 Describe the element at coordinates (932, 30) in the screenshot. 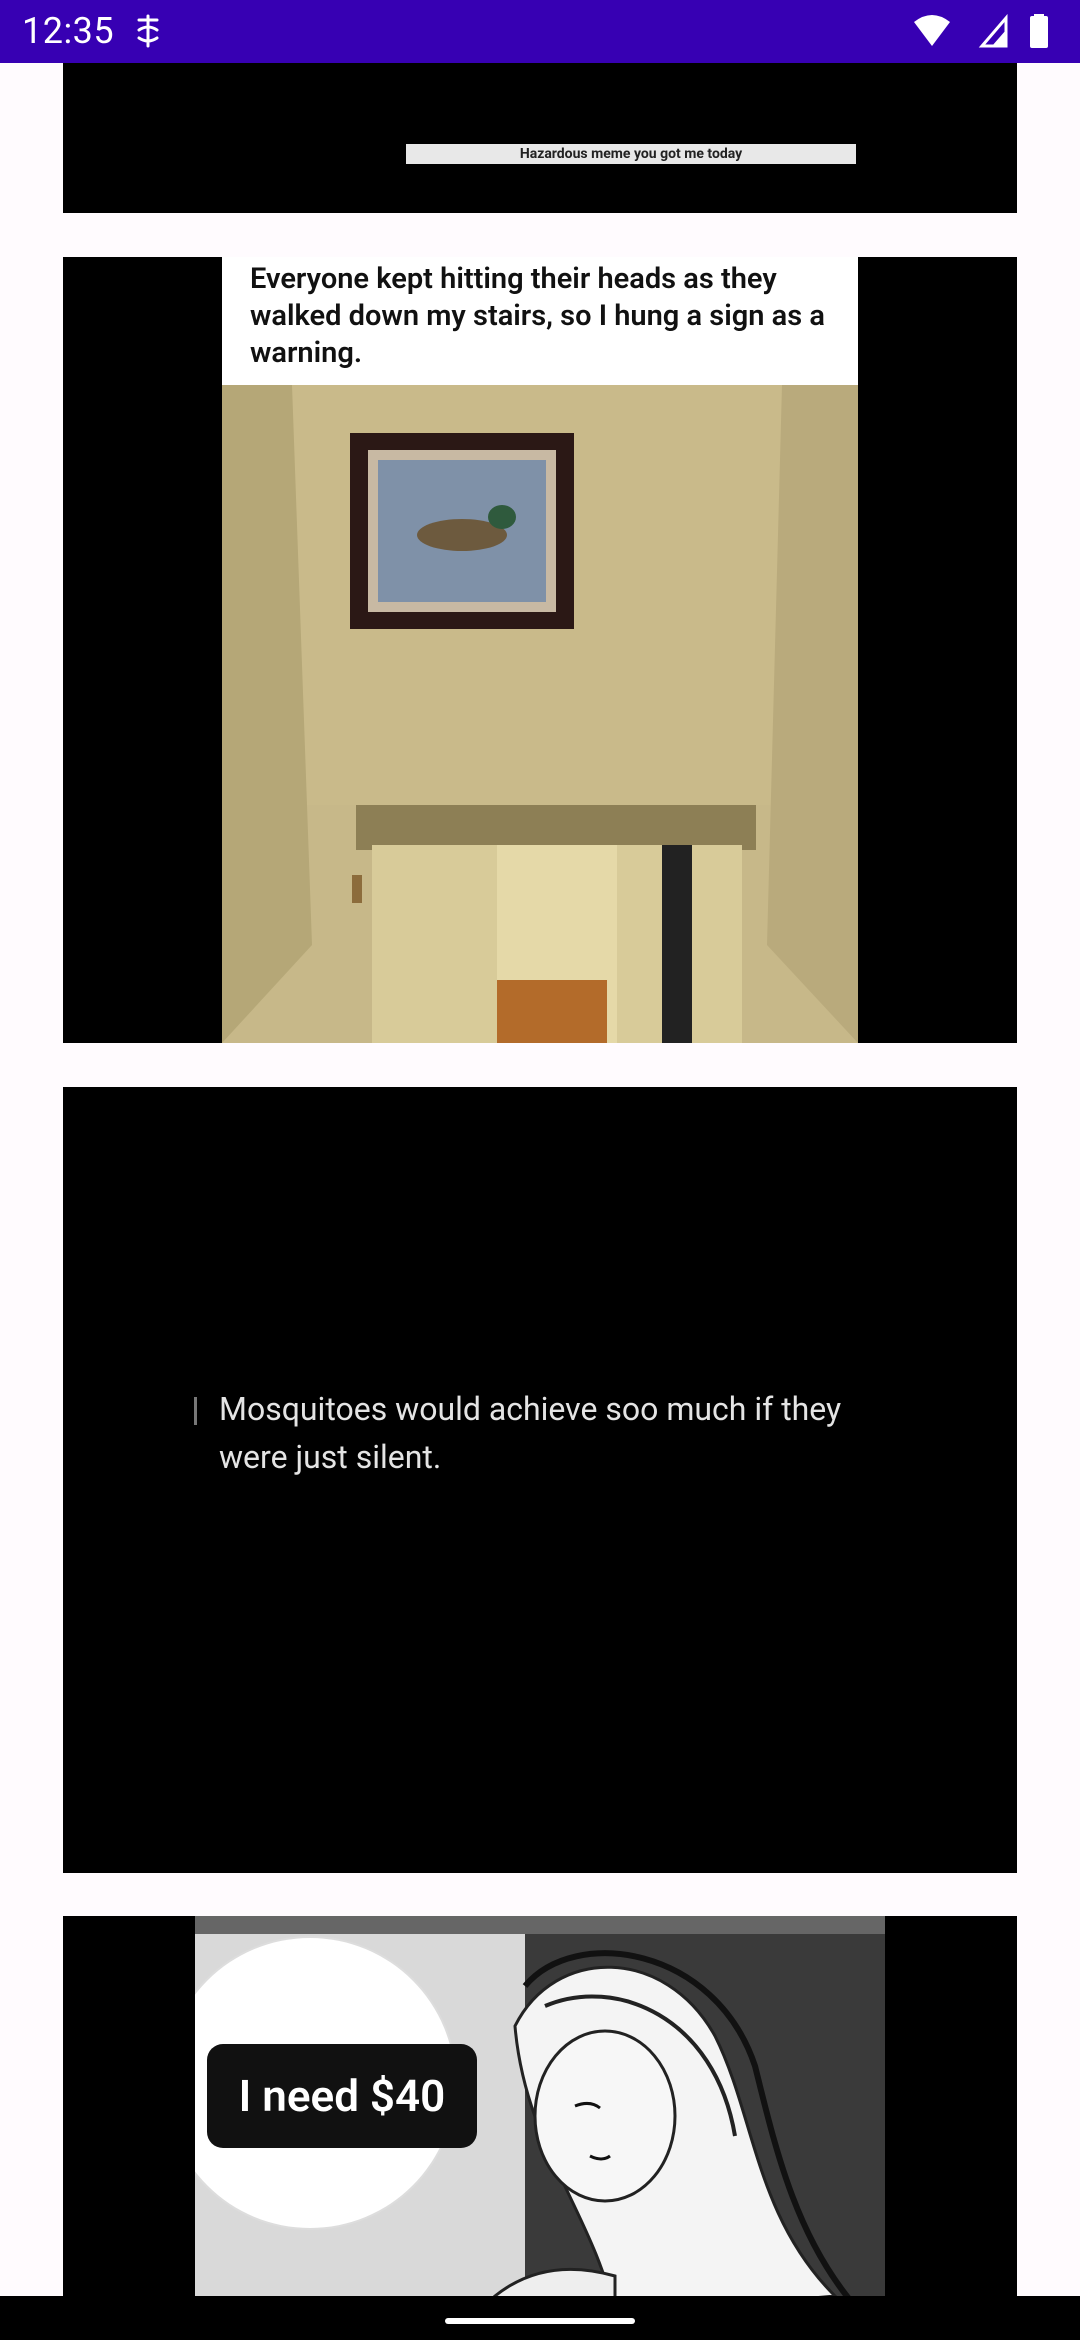

I see `wifi-icon` at that location.